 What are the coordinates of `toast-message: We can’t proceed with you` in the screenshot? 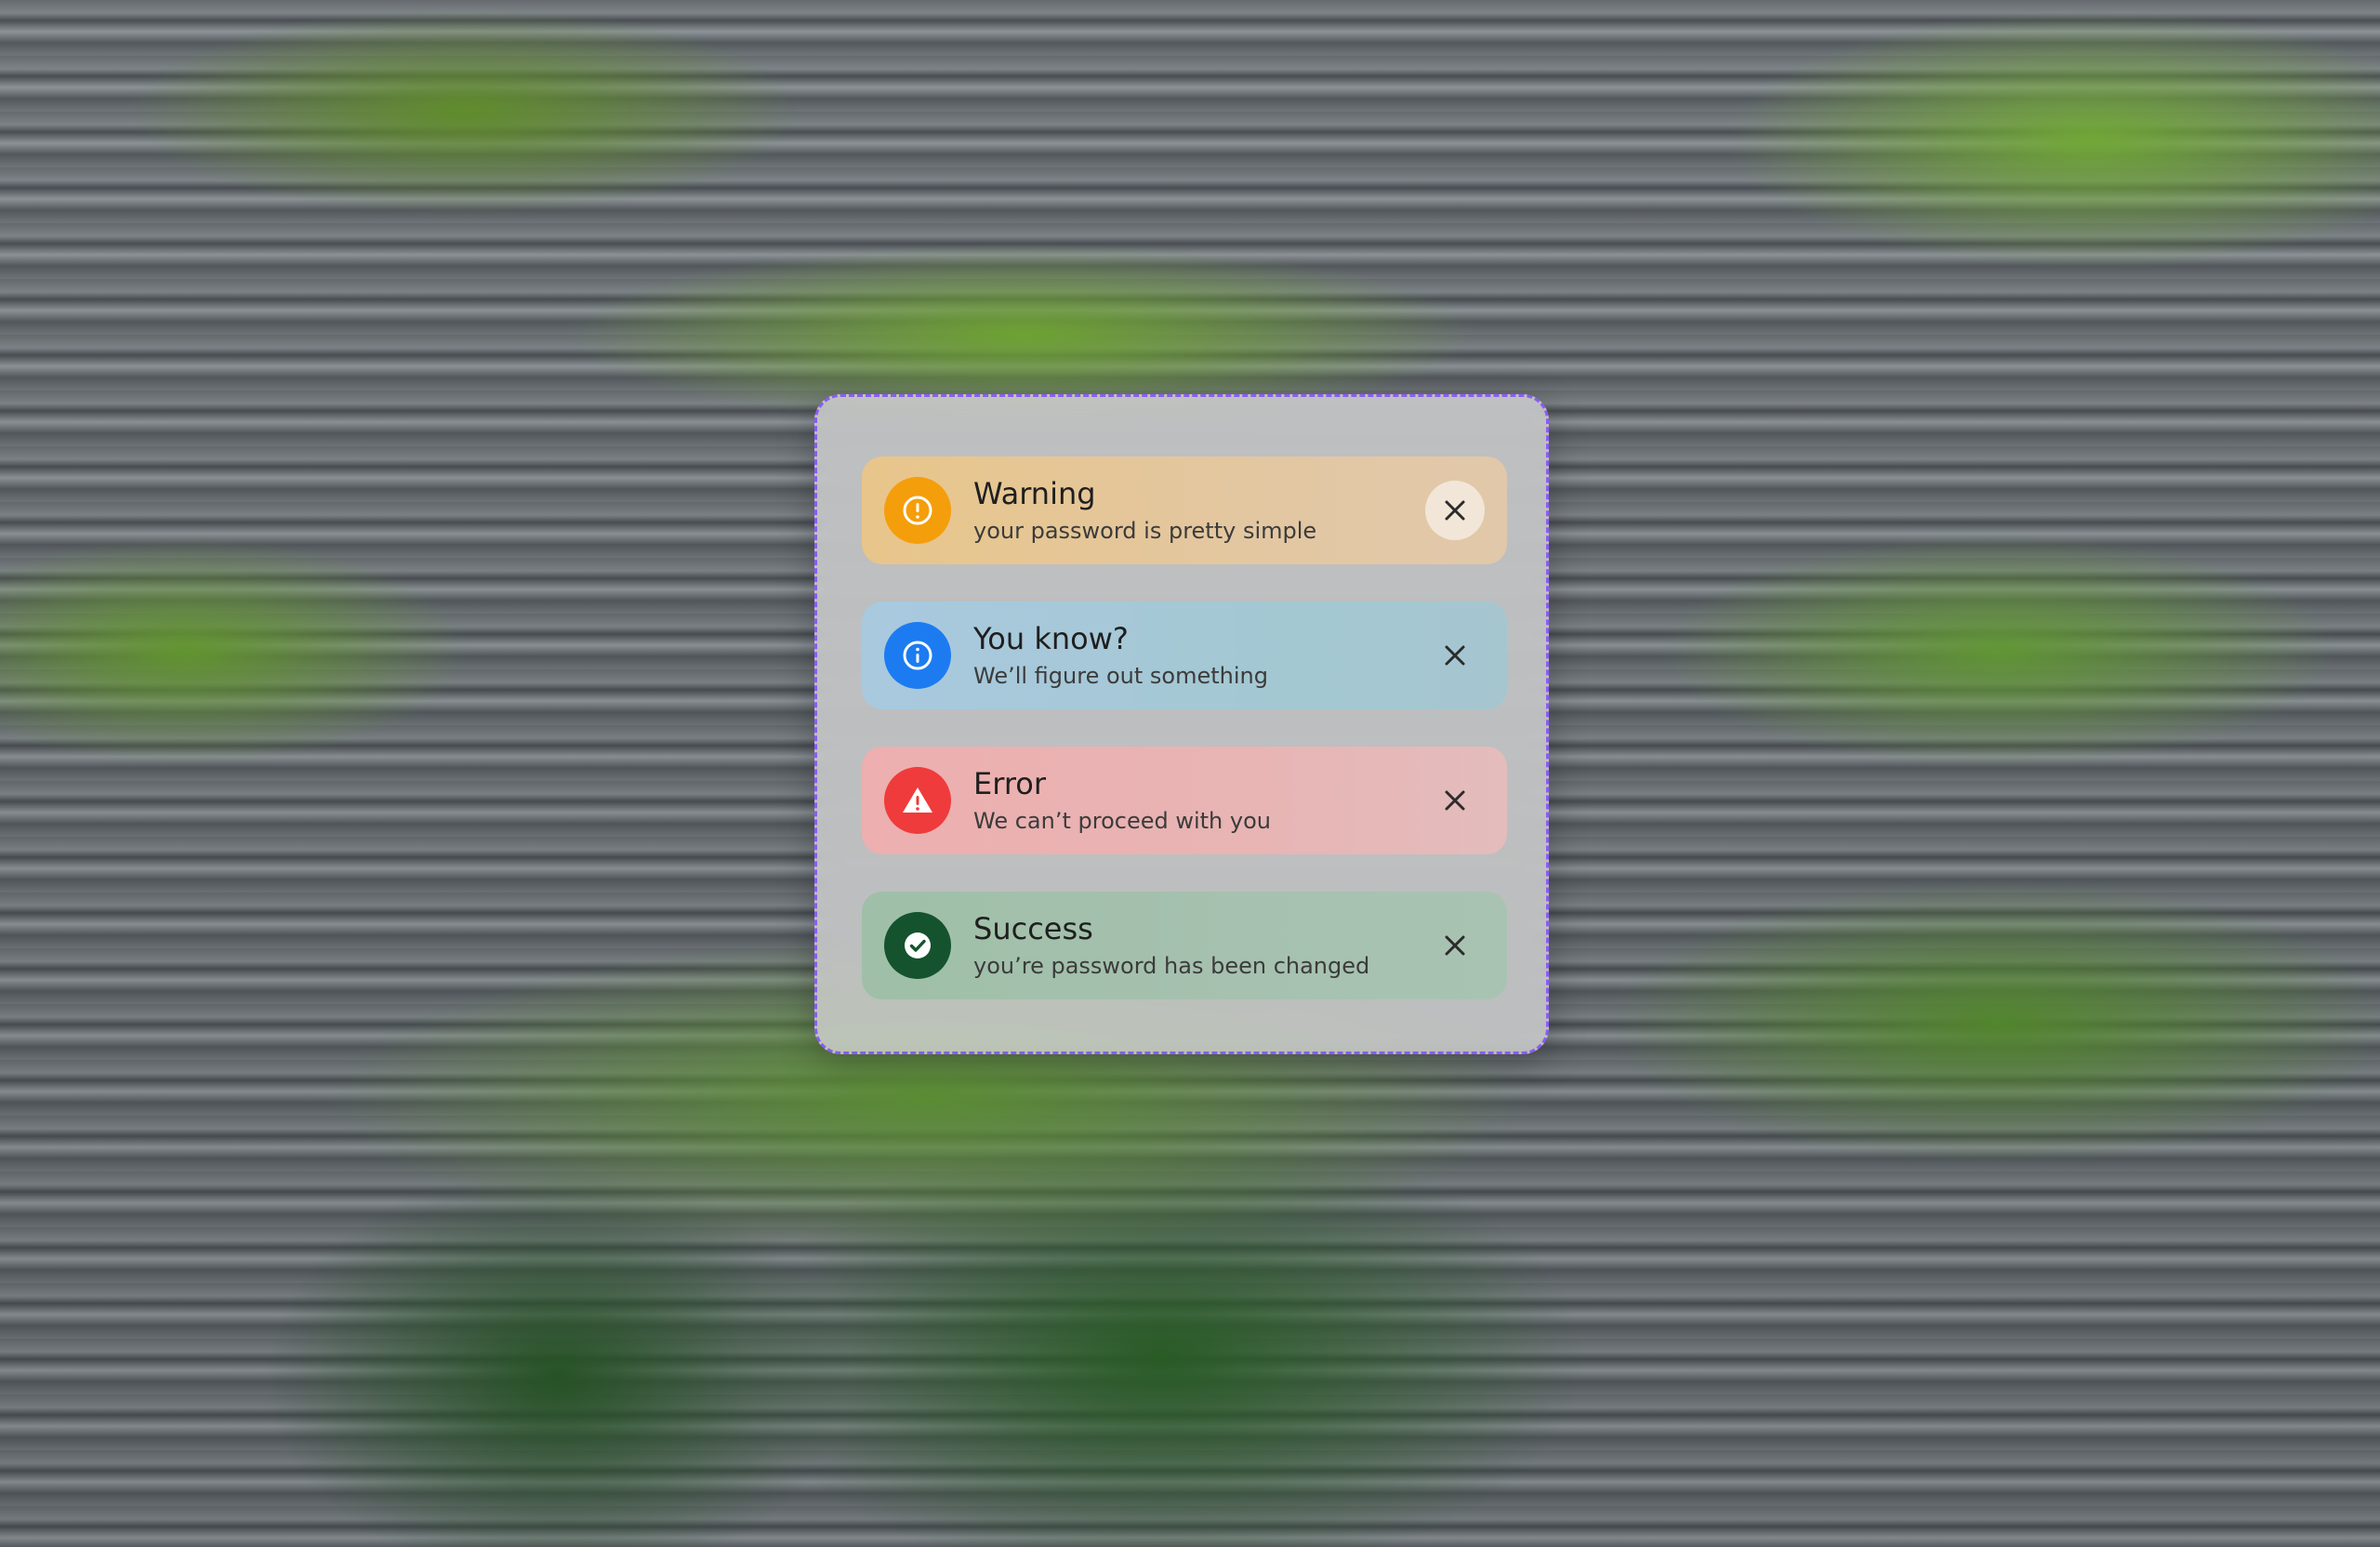 It's located at (1122, 821).